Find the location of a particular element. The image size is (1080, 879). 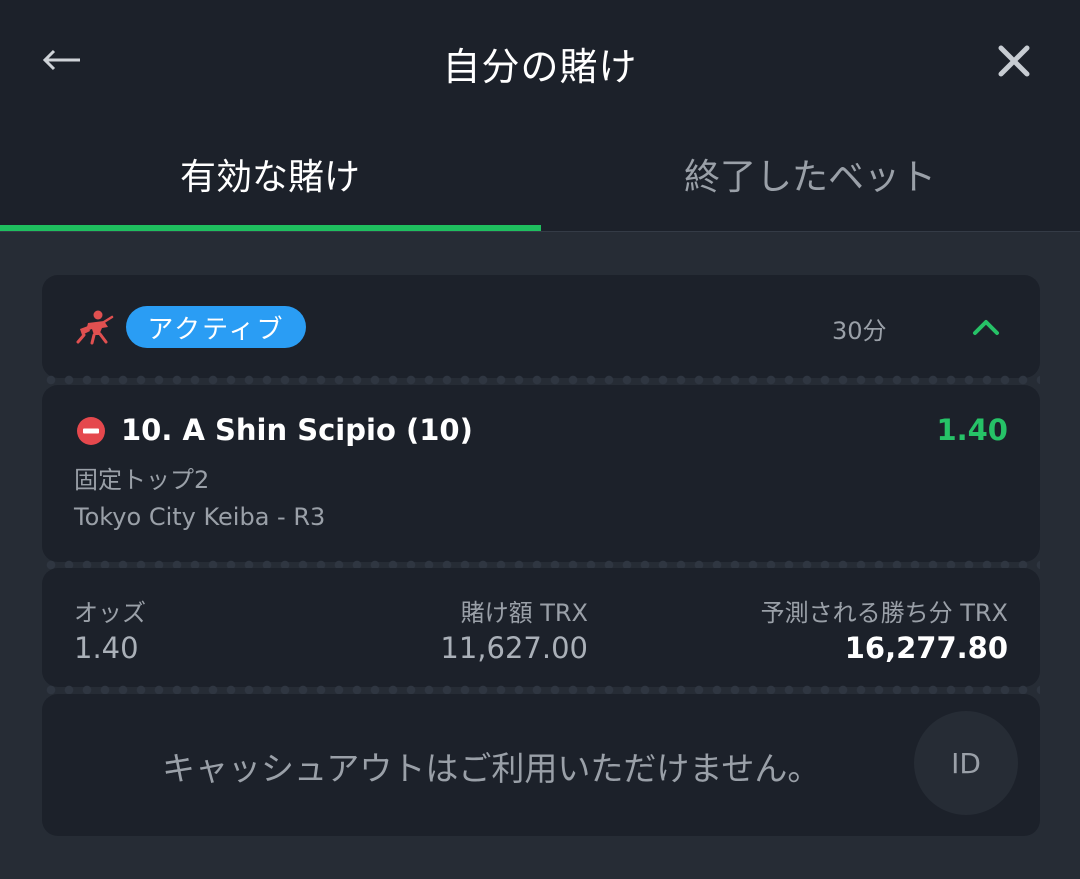

odds-label: オッズ is located at coordinates (110, 613).